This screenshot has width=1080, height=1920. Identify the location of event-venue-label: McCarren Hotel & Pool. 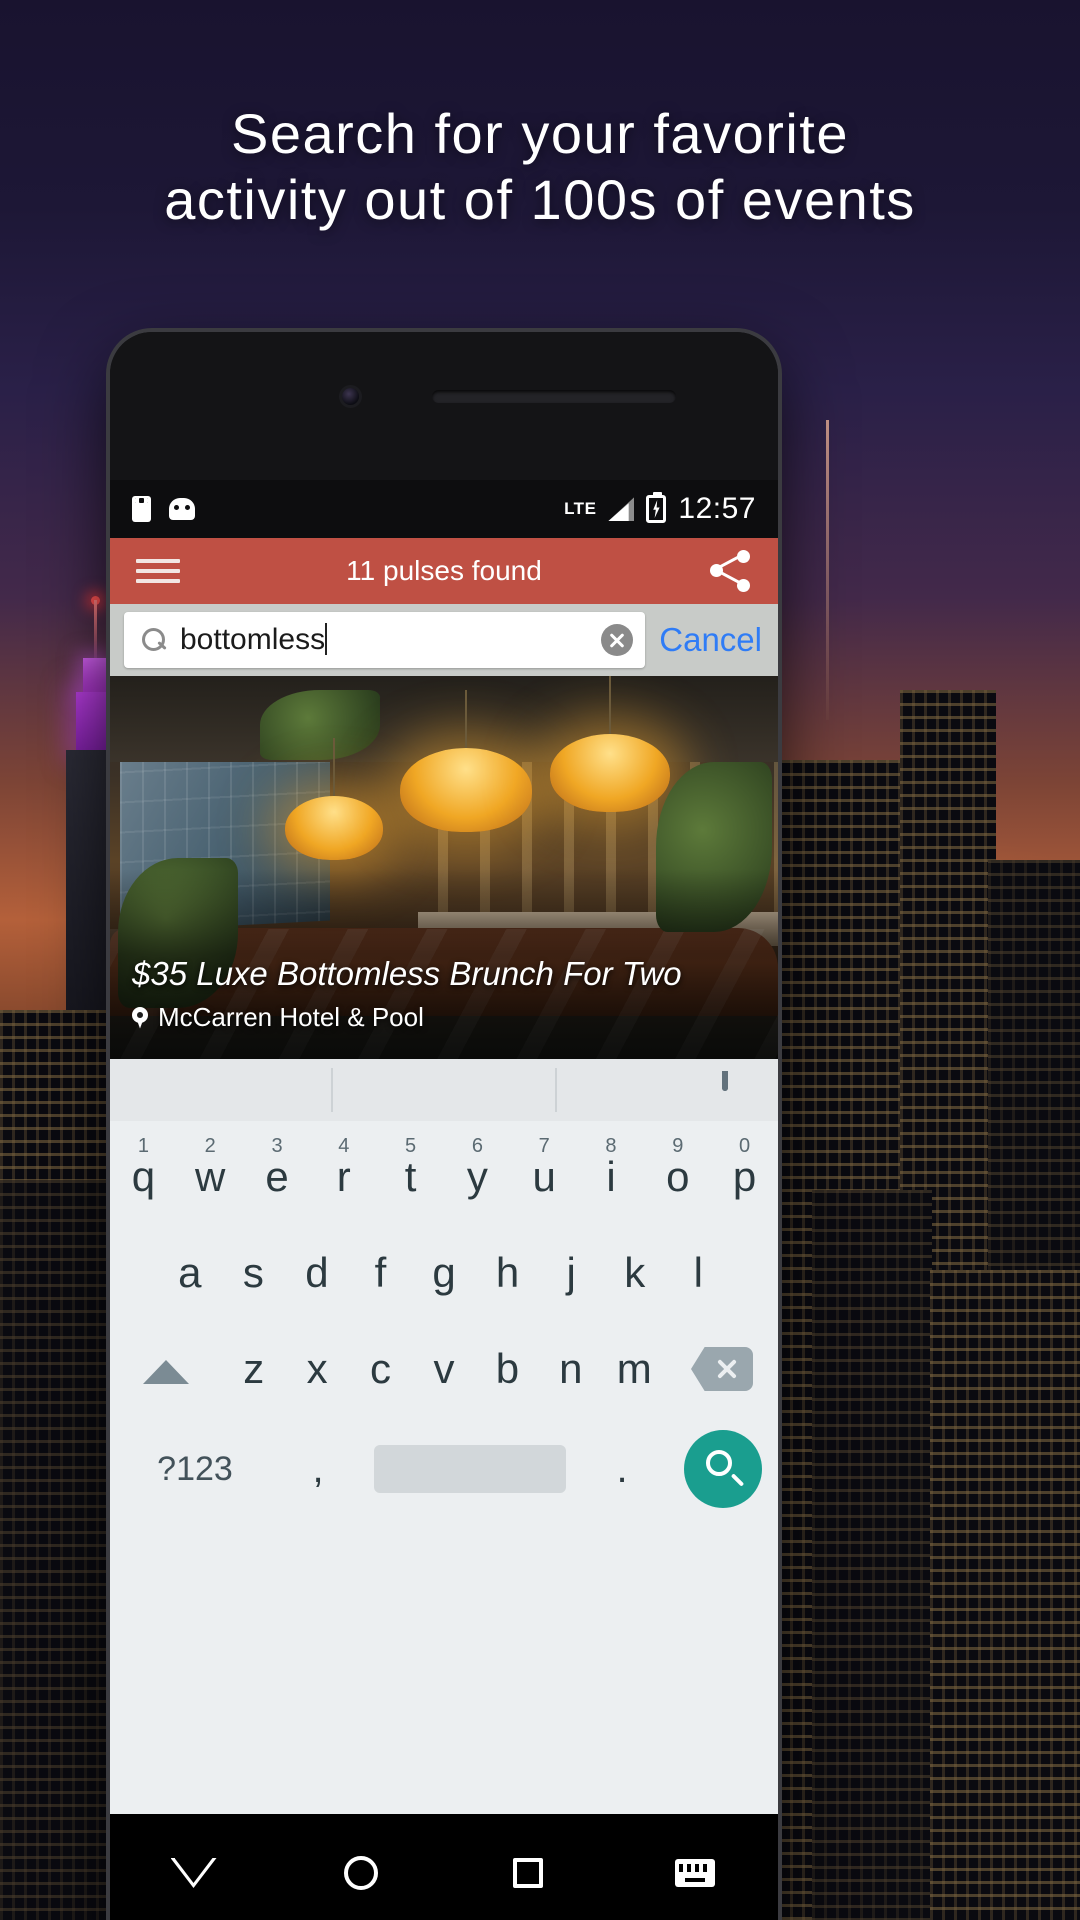
(291, 1017).